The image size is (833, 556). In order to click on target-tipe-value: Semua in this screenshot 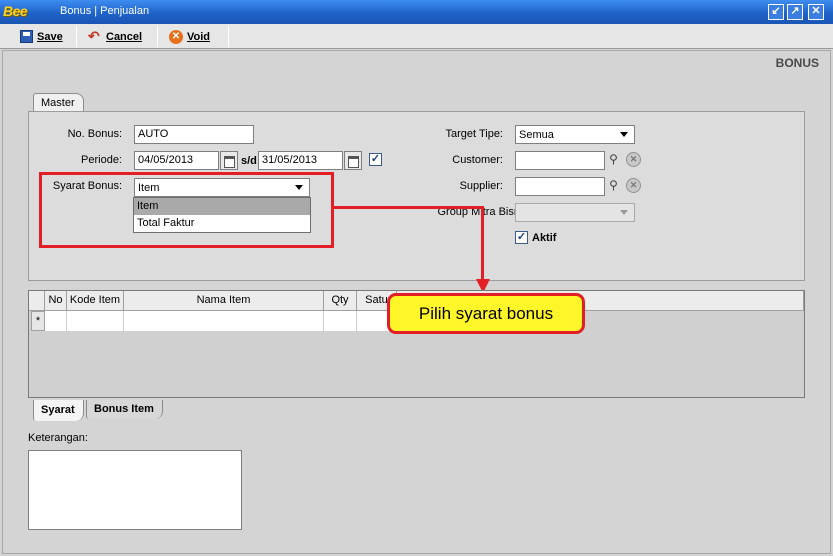, I will do `click(536, 134)`.